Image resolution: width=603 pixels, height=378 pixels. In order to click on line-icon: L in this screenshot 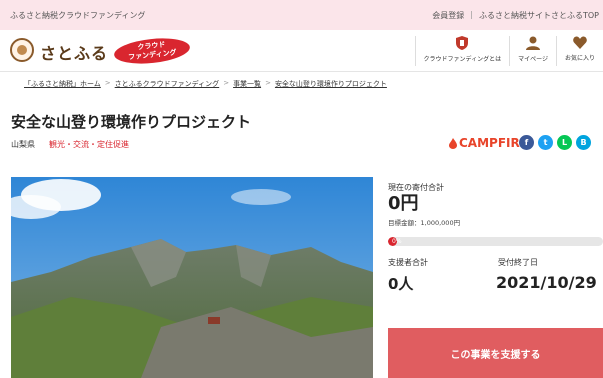, I will do `click(564, 142)`.